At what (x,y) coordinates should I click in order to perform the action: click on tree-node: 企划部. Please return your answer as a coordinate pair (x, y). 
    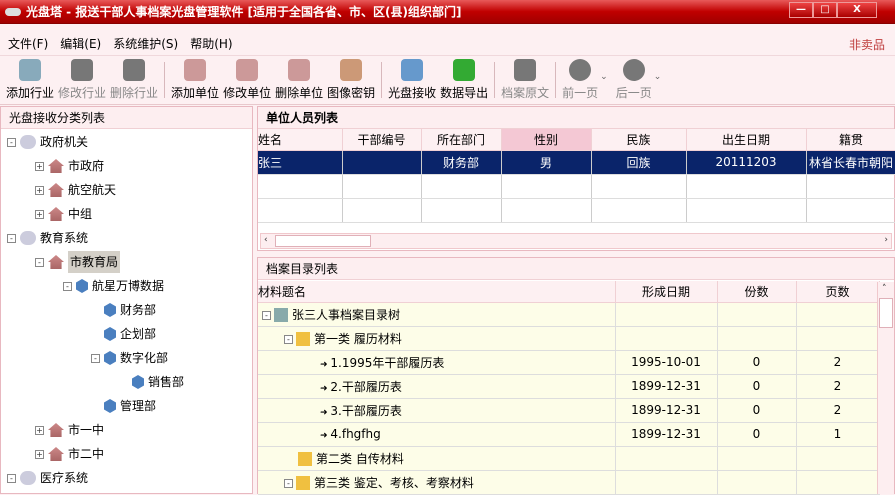
    Looking at the image, I should click on (123, 334).